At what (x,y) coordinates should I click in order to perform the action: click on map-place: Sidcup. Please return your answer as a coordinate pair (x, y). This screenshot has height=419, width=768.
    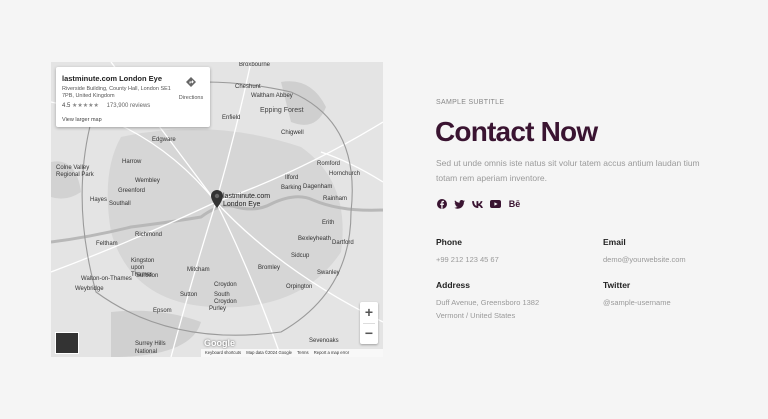
    Looking at the image, I should click on (300, 256).